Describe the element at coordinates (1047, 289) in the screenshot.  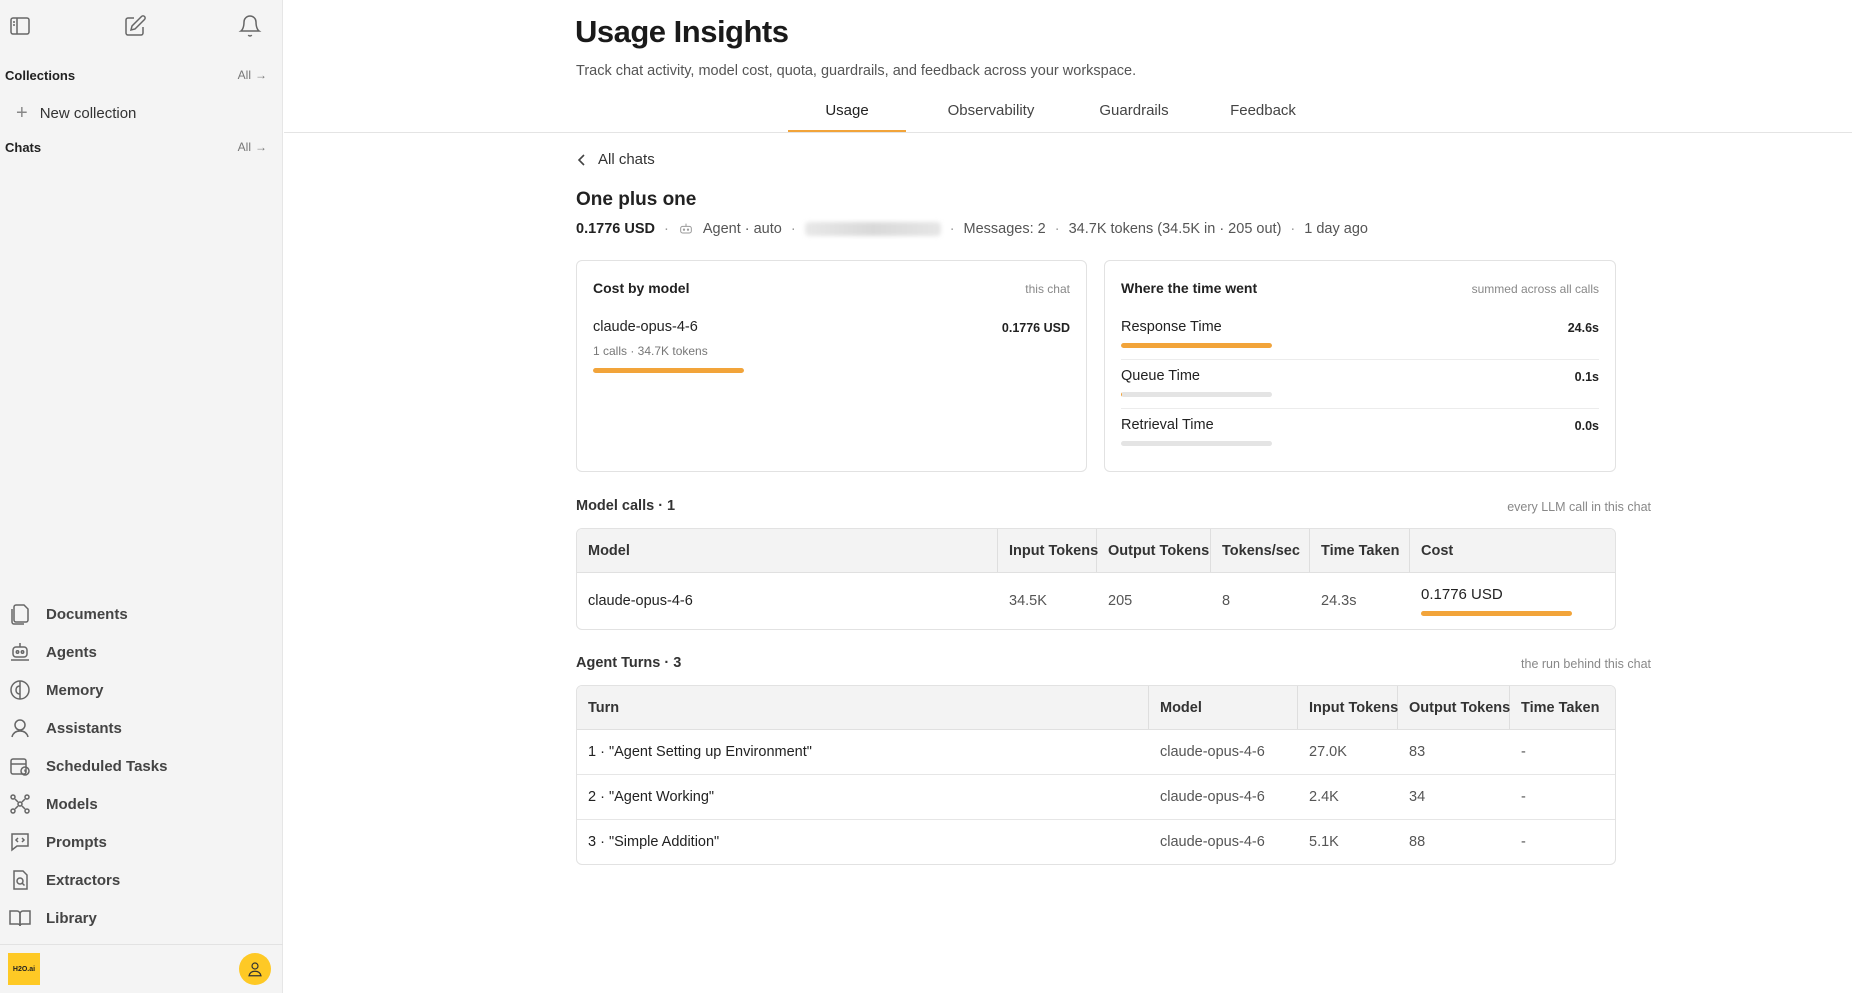
I see `card-note: this chat` at that location.